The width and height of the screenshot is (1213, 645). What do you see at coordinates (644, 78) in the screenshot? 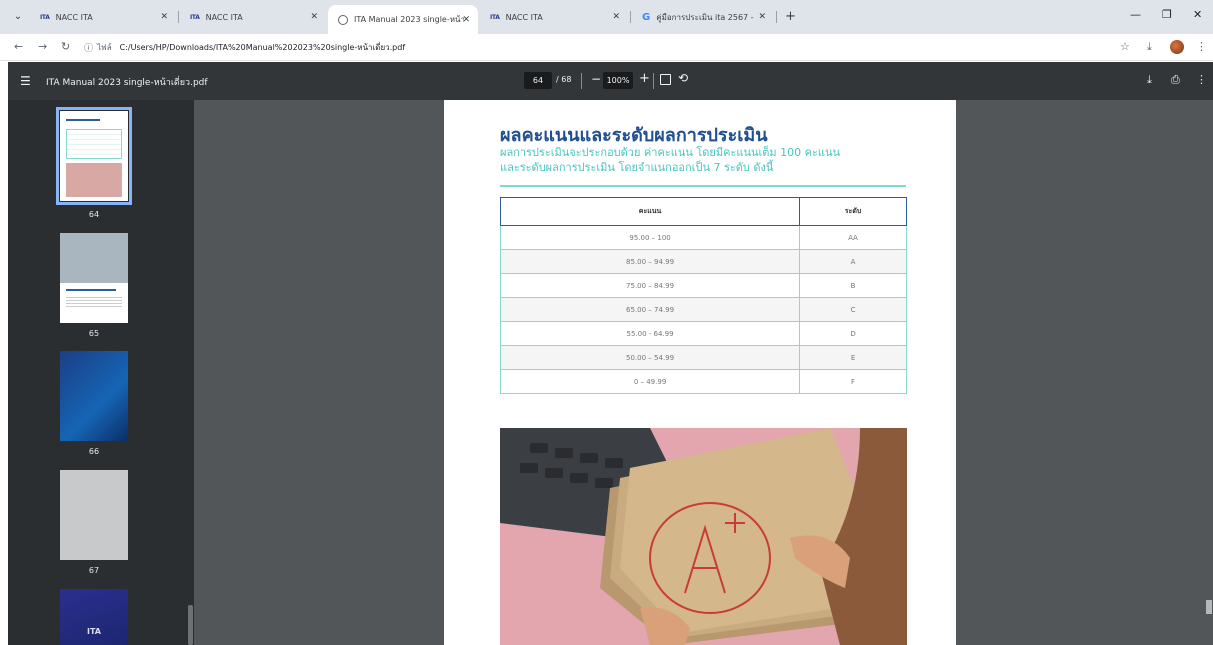
I see `zoom-in-icon: +` at bounding box center [644, 78].